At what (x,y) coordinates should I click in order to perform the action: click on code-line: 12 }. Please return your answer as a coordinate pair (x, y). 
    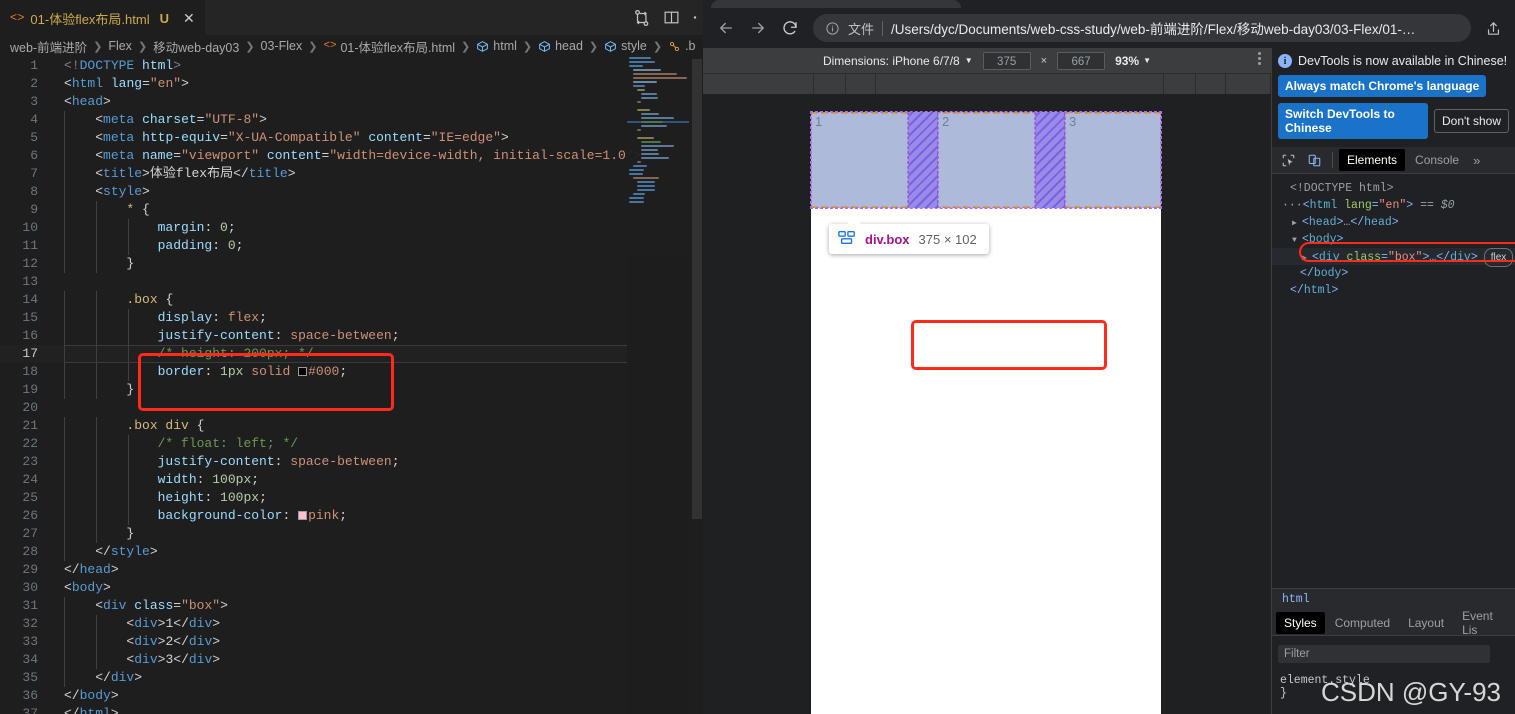
    Looking at the image, I should click on (313, 264).